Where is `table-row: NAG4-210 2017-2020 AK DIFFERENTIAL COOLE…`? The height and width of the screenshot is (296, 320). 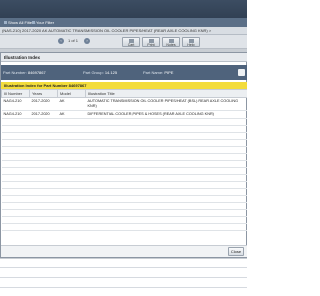 table-row: NAG4-210 2017-2020 AK DIFFERENTIAL COOLE… is located at coordinates (124, 114).